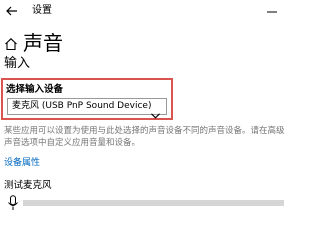 This screenshot has height=240, width=320. I want to click on window-title: 设置, so click(42, 10).